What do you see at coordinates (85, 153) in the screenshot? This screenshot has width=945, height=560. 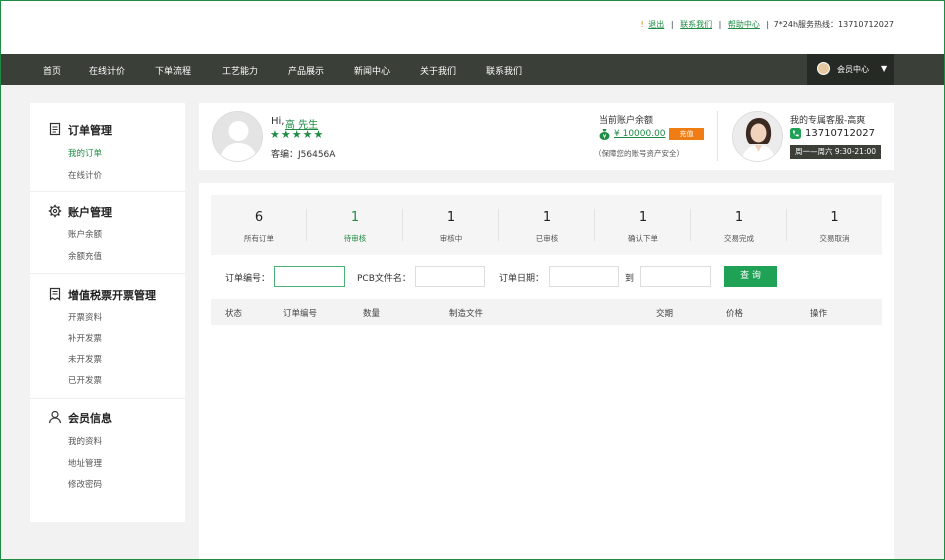 I see `sidebar-item-my-orders: 我的订单` at bounding box center [85, 153].